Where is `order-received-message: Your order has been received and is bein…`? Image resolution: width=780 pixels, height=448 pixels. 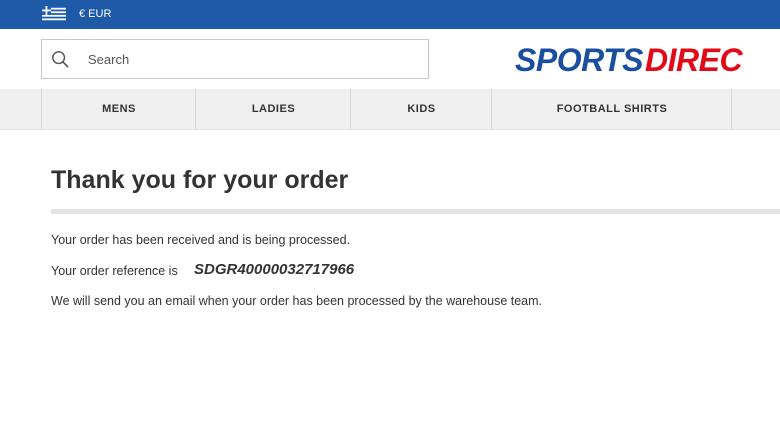 order-received-message: Your order has been received and is bein… is located at coordinates (201, 240).